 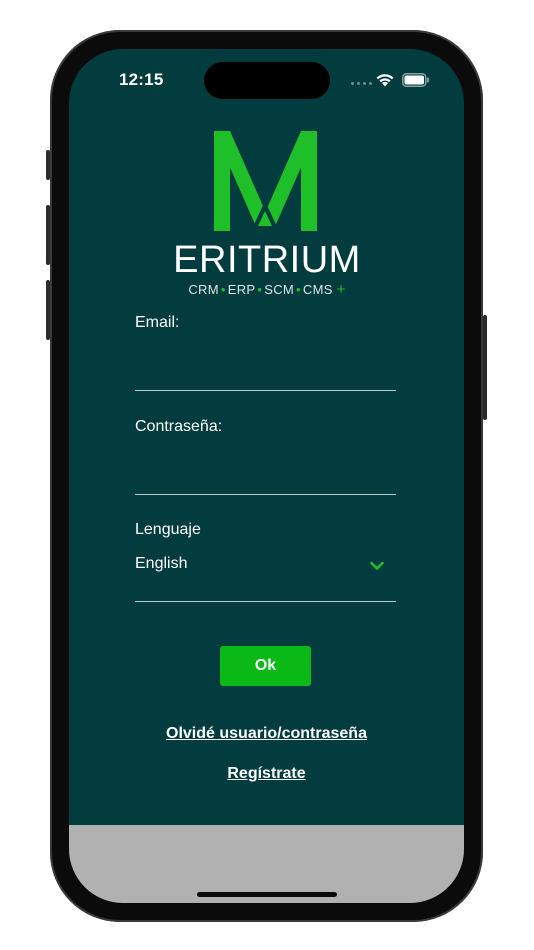 I want to click on dynamic-island, so click(x=267, y=80).